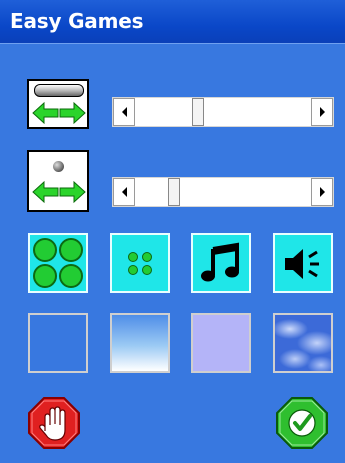  Describe the element at coordinates (58, 343) in the screenshot. I see `background-solid-blue` at that location.